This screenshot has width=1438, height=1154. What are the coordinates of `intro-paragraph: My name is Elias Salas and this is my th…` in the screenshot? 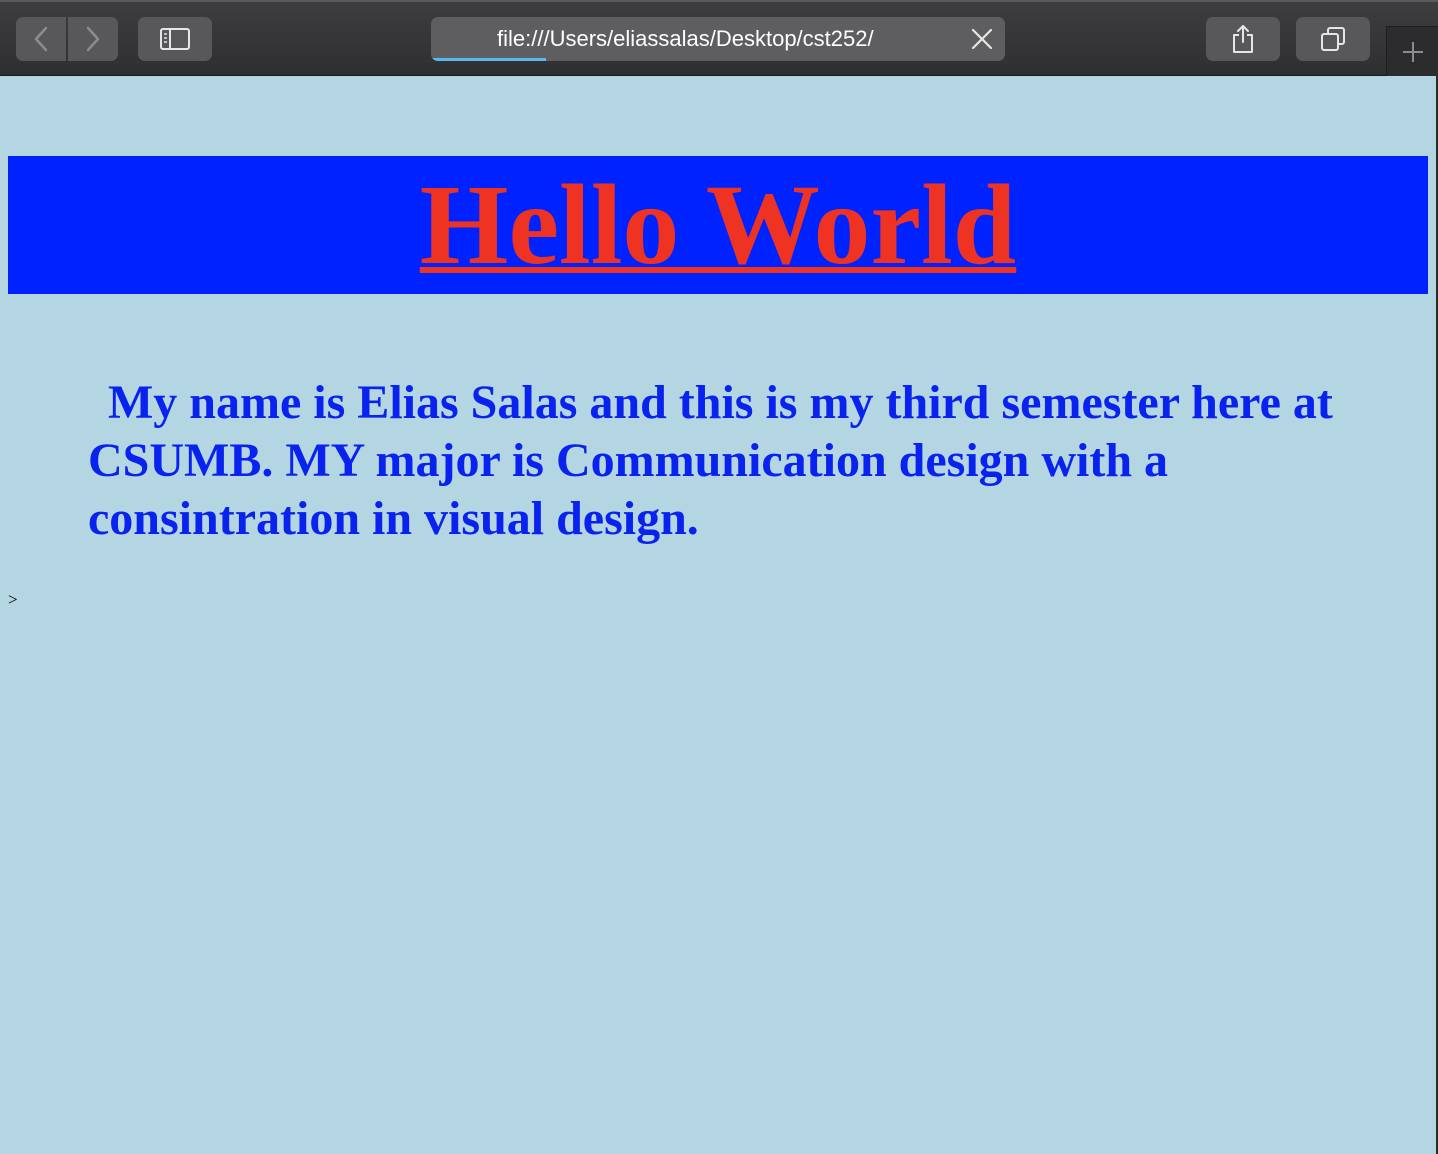 It's located at (710, 460).